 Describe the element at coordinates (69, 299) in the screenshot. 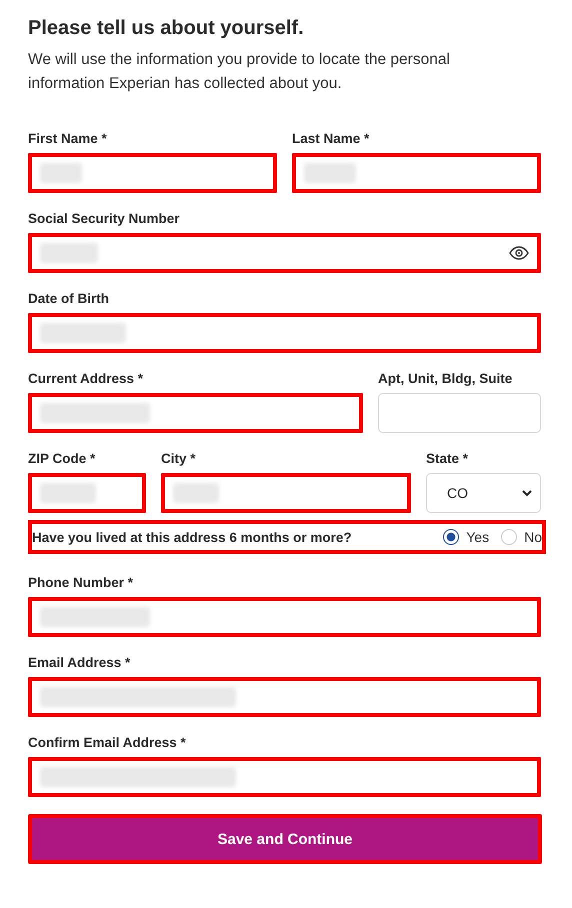

I see `field-label: Date of Birth` at that location.